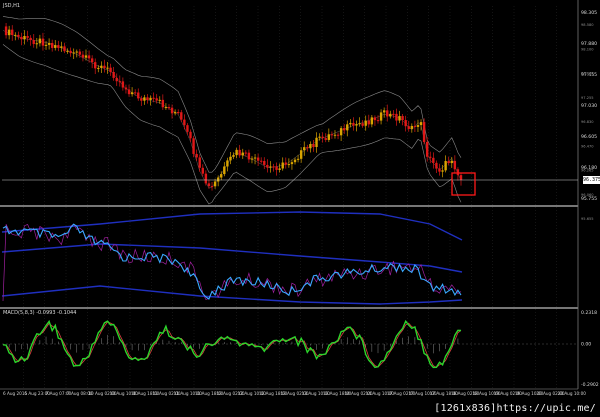 This screenshot has width=600, height=417. What do you see at coordinates (589, 44) in the screenshot?
I see `price-axis-label: 97.880` at bounding box center [589, 44].